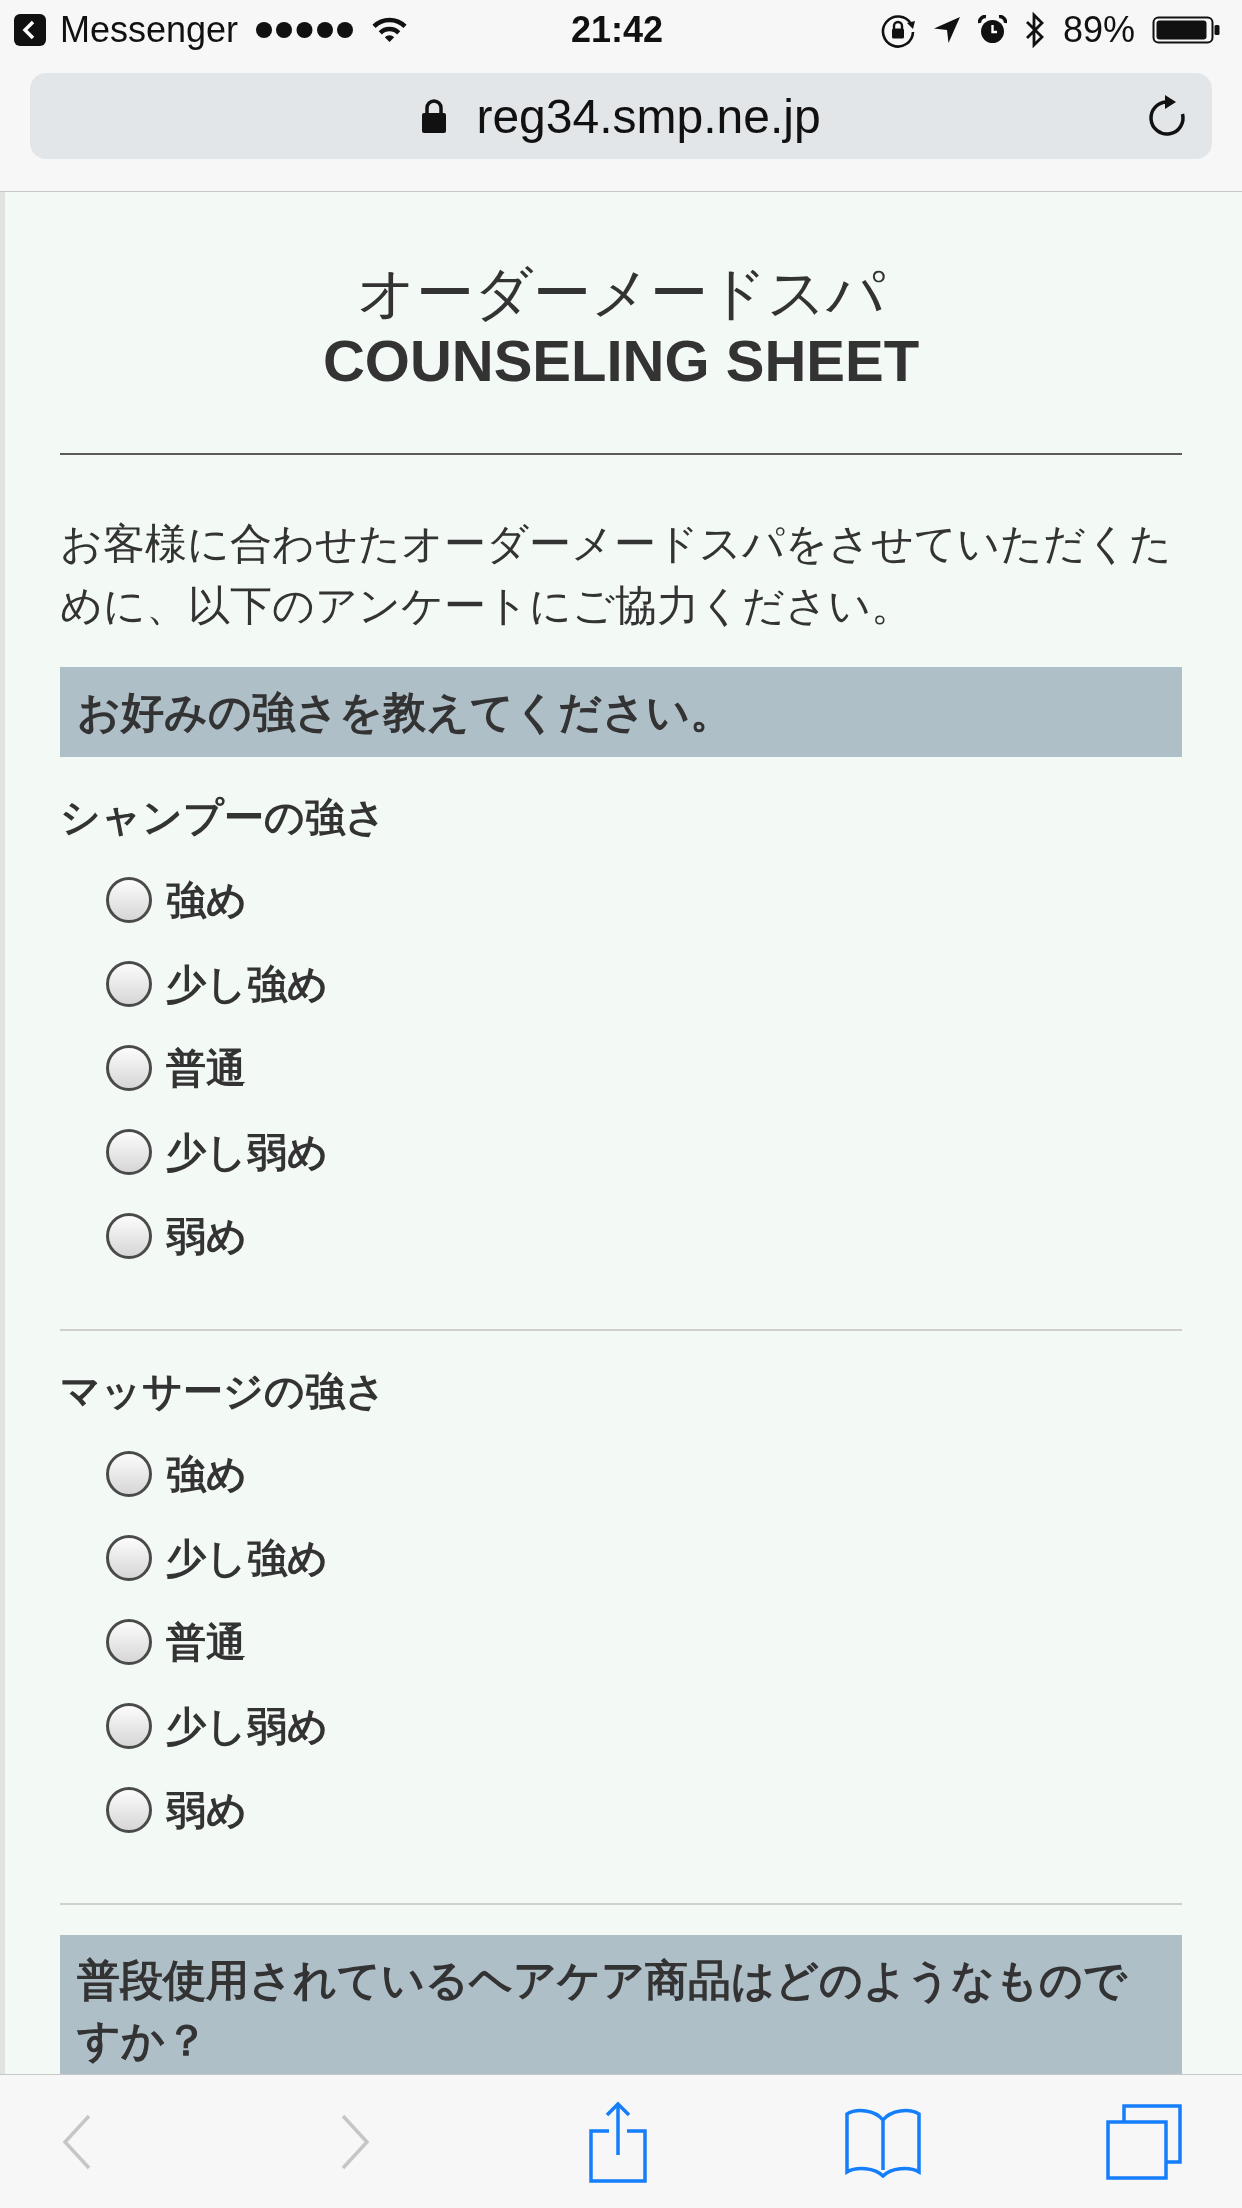 This screenshot has width=1242, height=2208. I want to click on back-icon, so click(30, 30).